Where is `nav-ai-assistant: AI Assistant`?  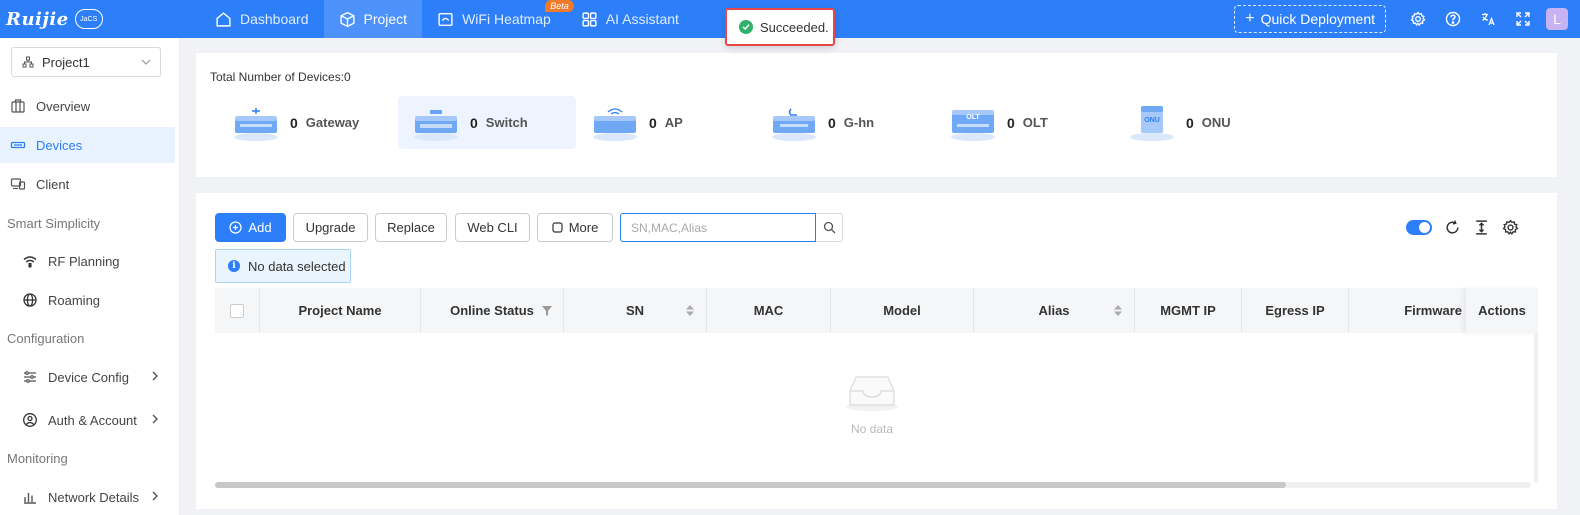 nav-ai-assistant: AI Assistant is located at coordinates (630, 19).